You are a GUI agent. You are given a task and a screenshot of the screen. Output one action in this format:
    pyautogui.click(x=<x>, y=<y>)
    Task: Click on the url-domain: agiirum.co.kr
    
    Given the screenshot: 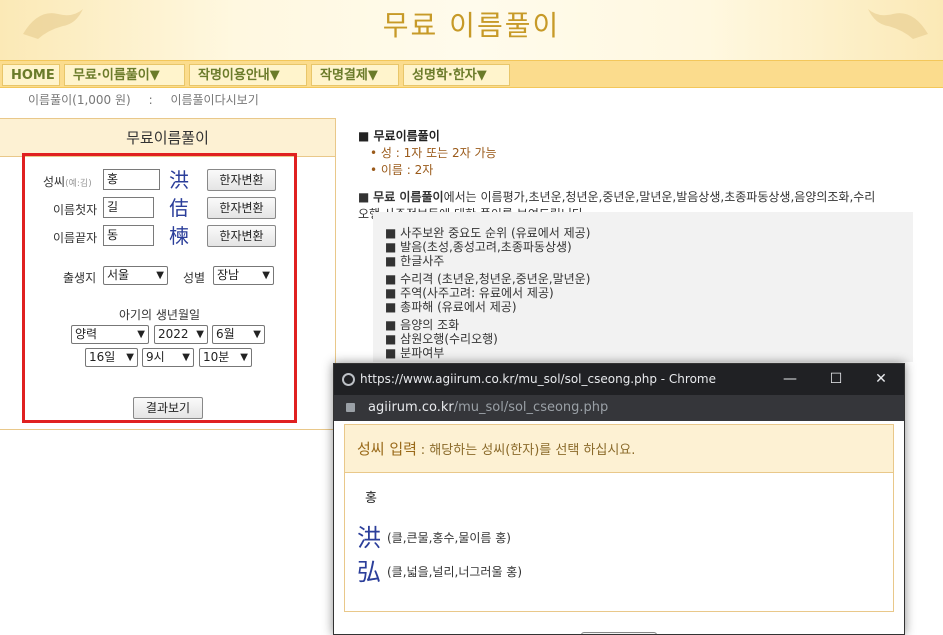 What is the action you would take?
    pyautogui.click(x=411, y=407)
    